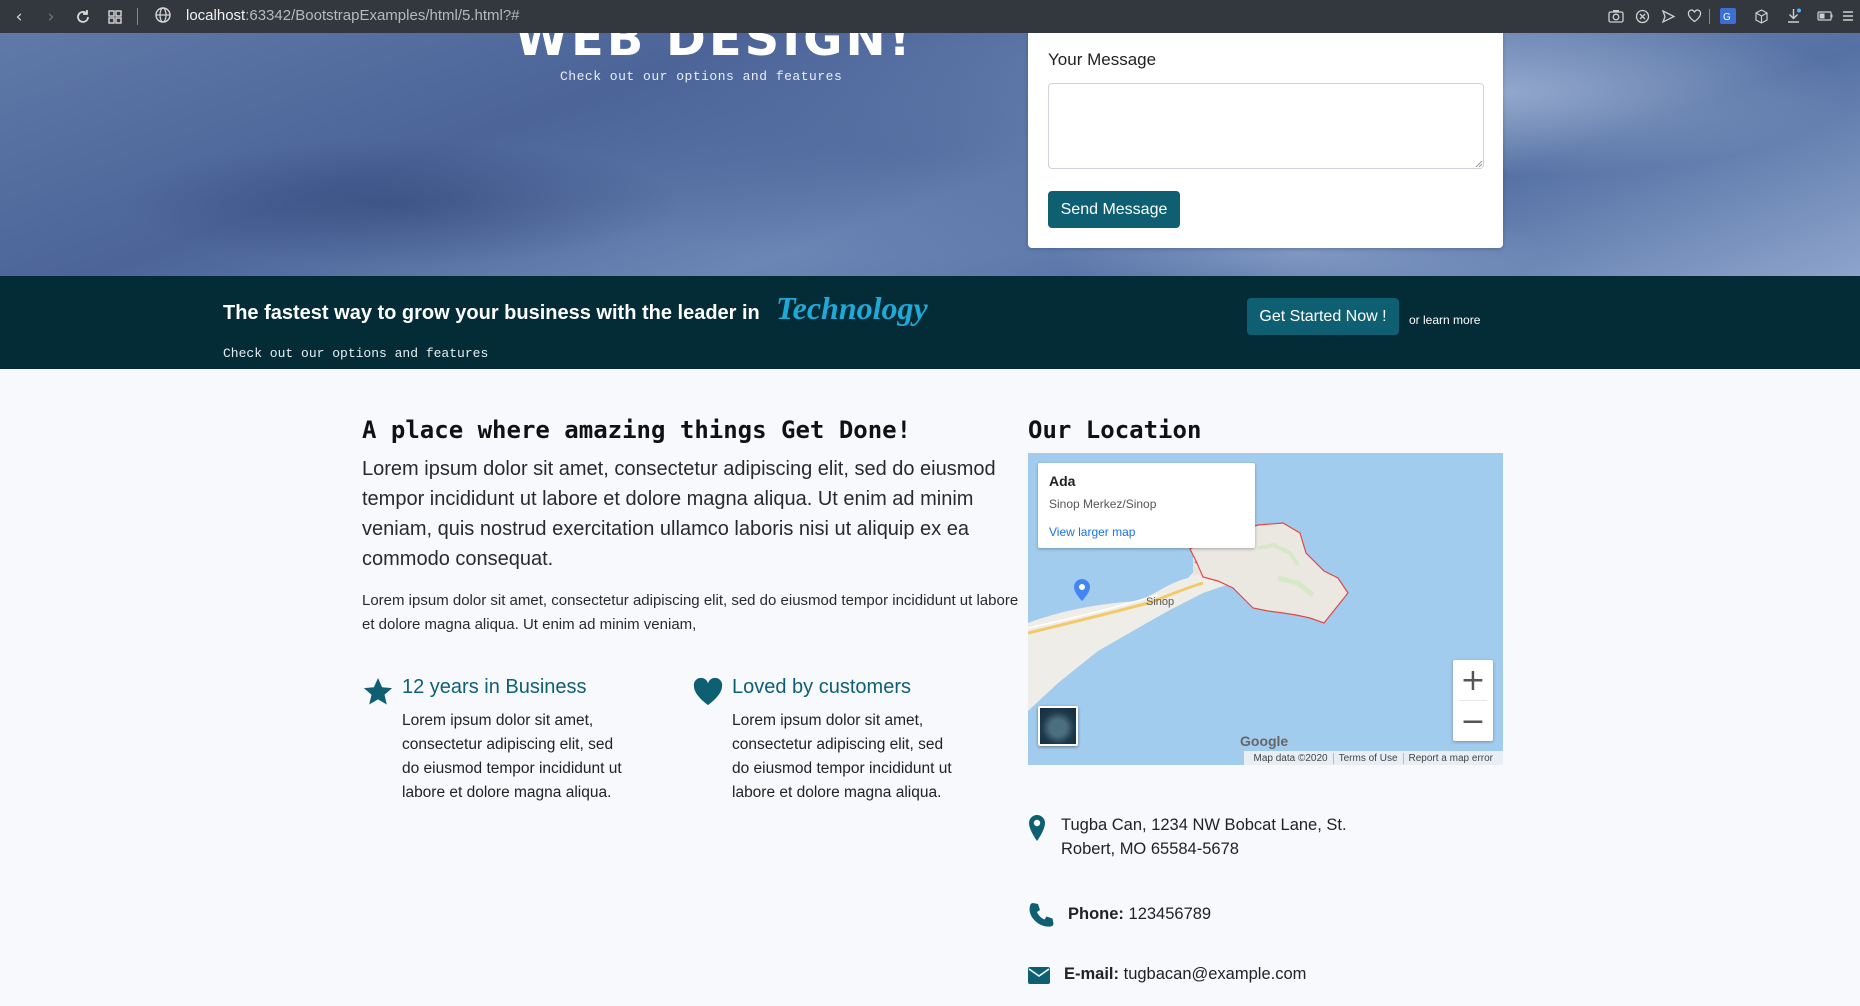 Image resolution: width=1860 pixels, height=1006 pixels. I want to click on location-heading-bold: Location, so click(1143, 430).